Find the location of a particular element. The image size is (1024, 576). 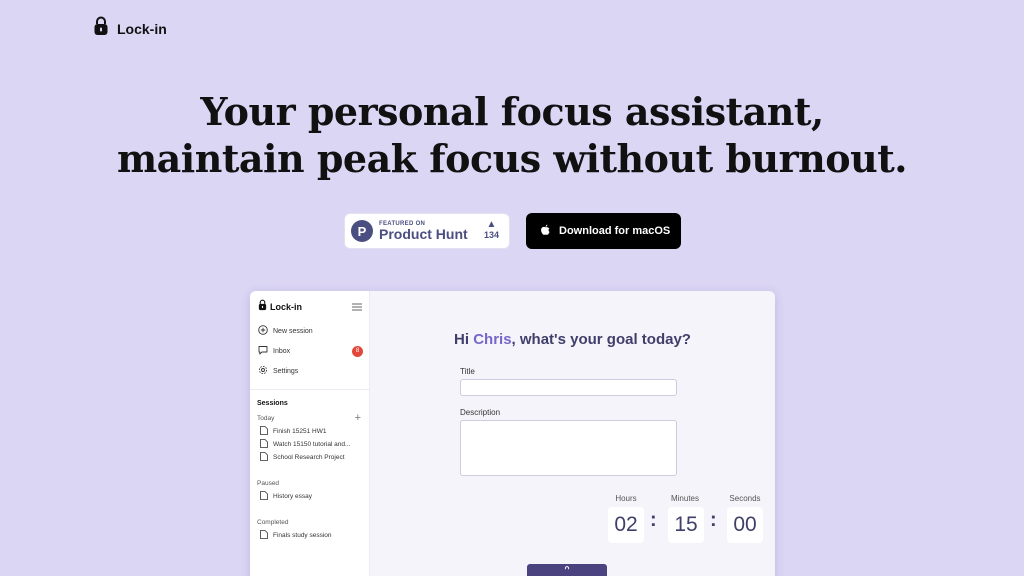

hero-line-2: maintain peak focus without burnout. is located at coordinates (512, 158).